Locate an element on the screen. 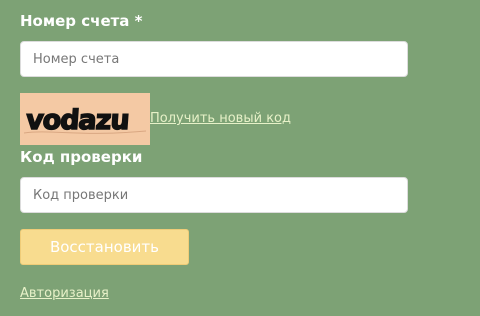 The width and height of the screenshot is (480, 316). restore-button: Восстановить is located at coordinates (104, 247).